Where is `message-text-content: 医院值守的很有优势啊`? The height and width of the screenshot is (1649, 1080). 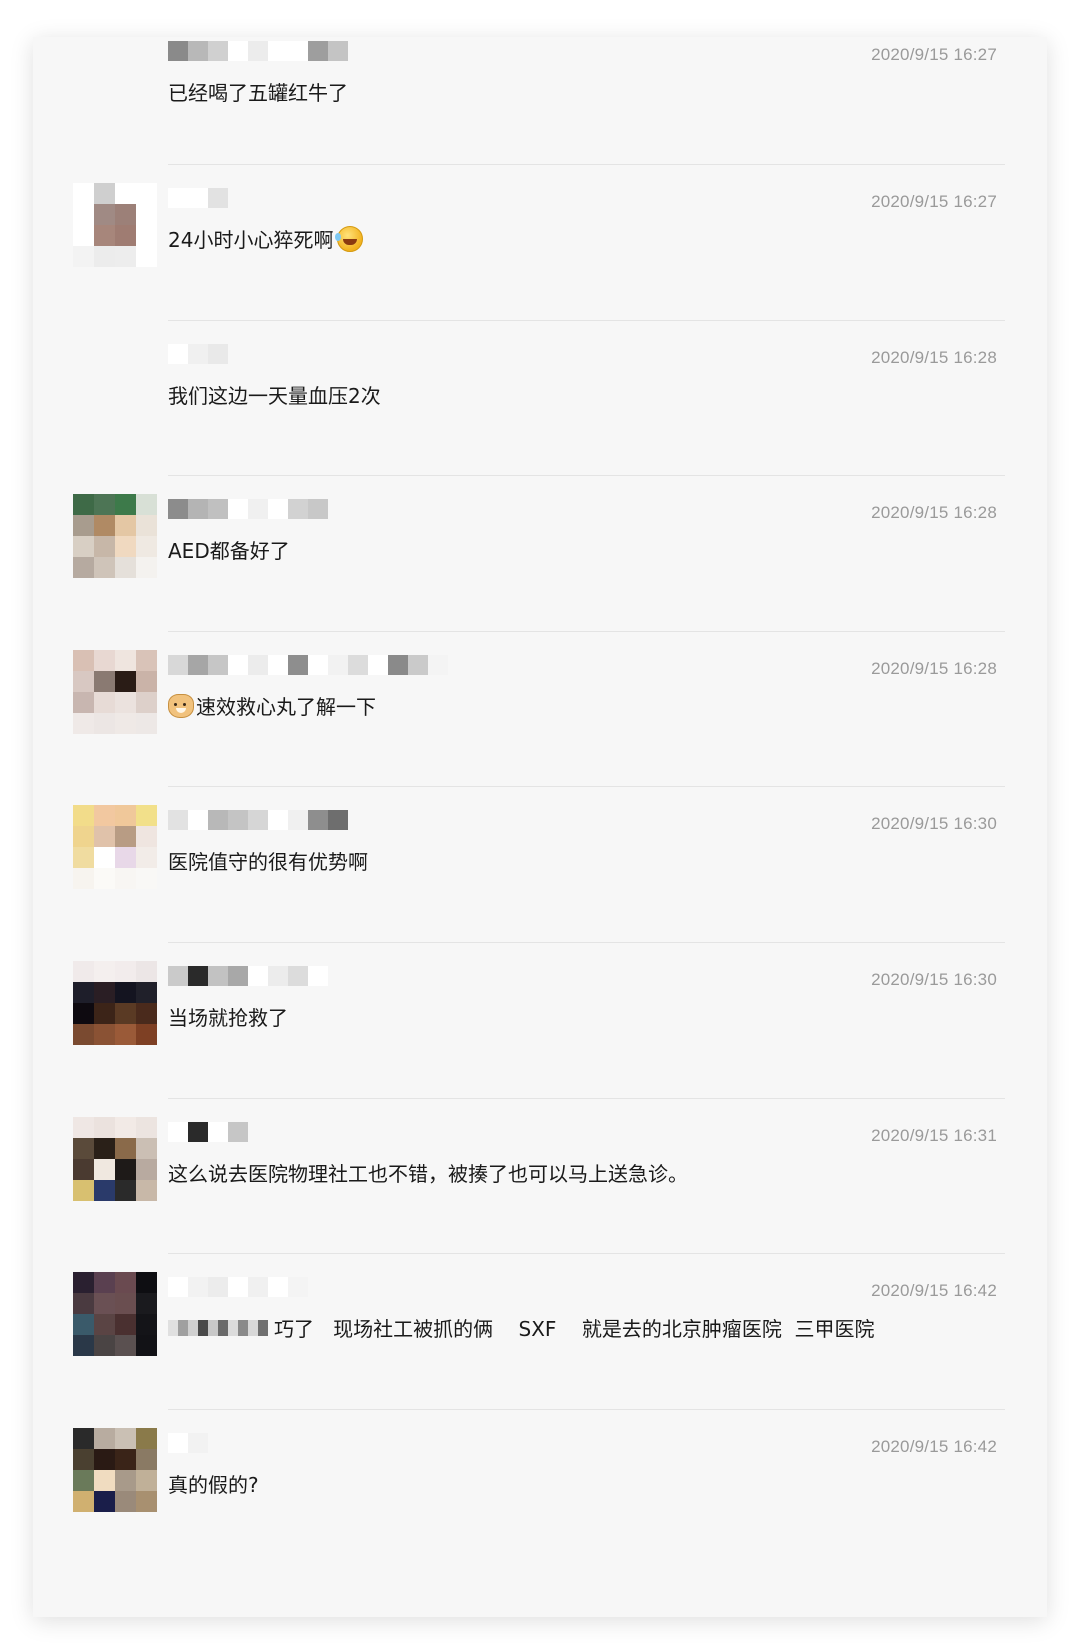 message-text-content: 医院值守的很有优势啊 is located at coordinates (268, 862).